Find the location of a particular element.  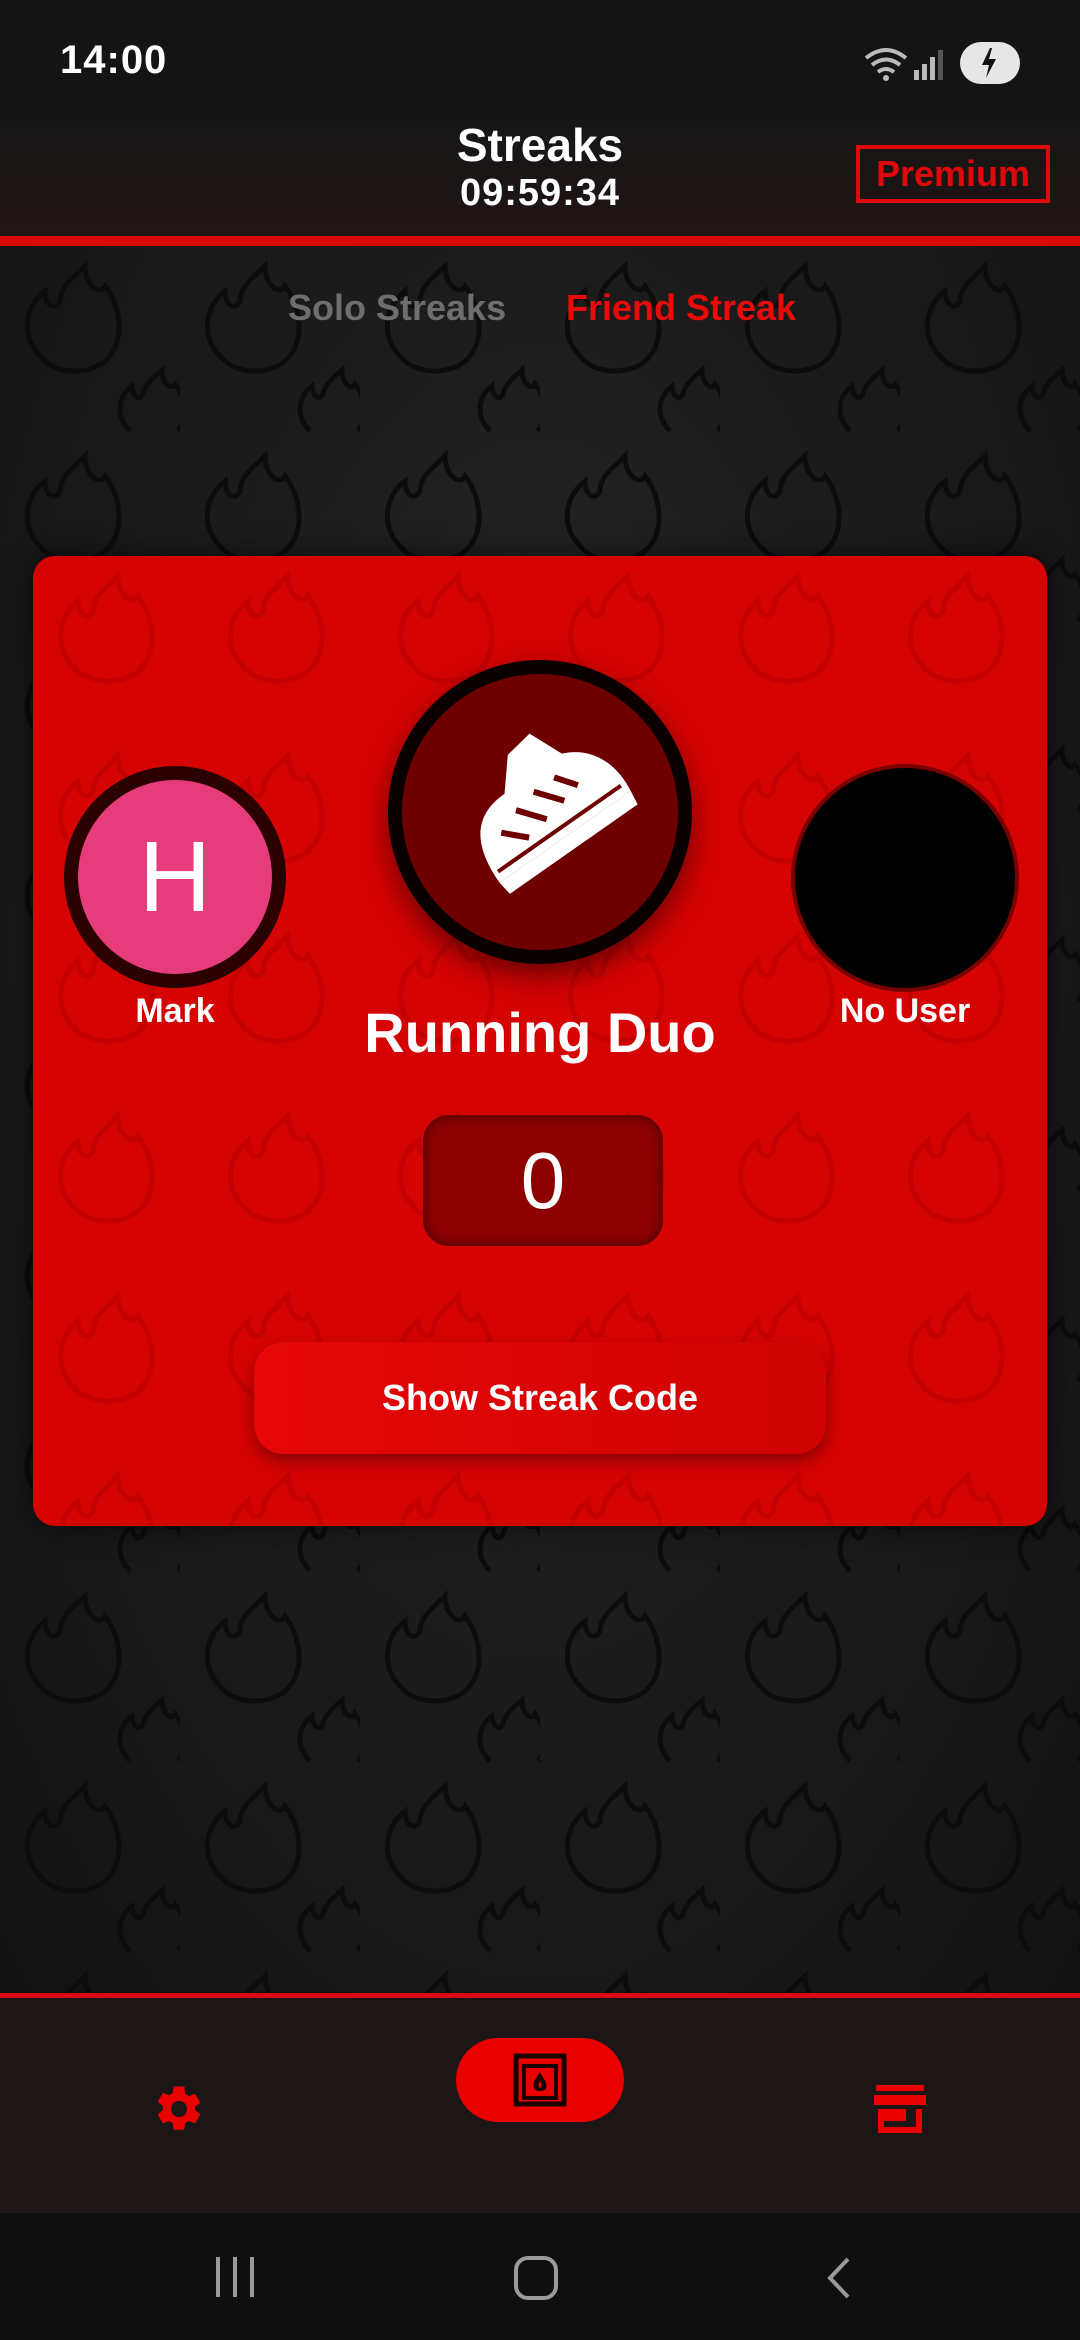

show-streak-code-button: Show Streak Code is located at coordinates (540, 1398).